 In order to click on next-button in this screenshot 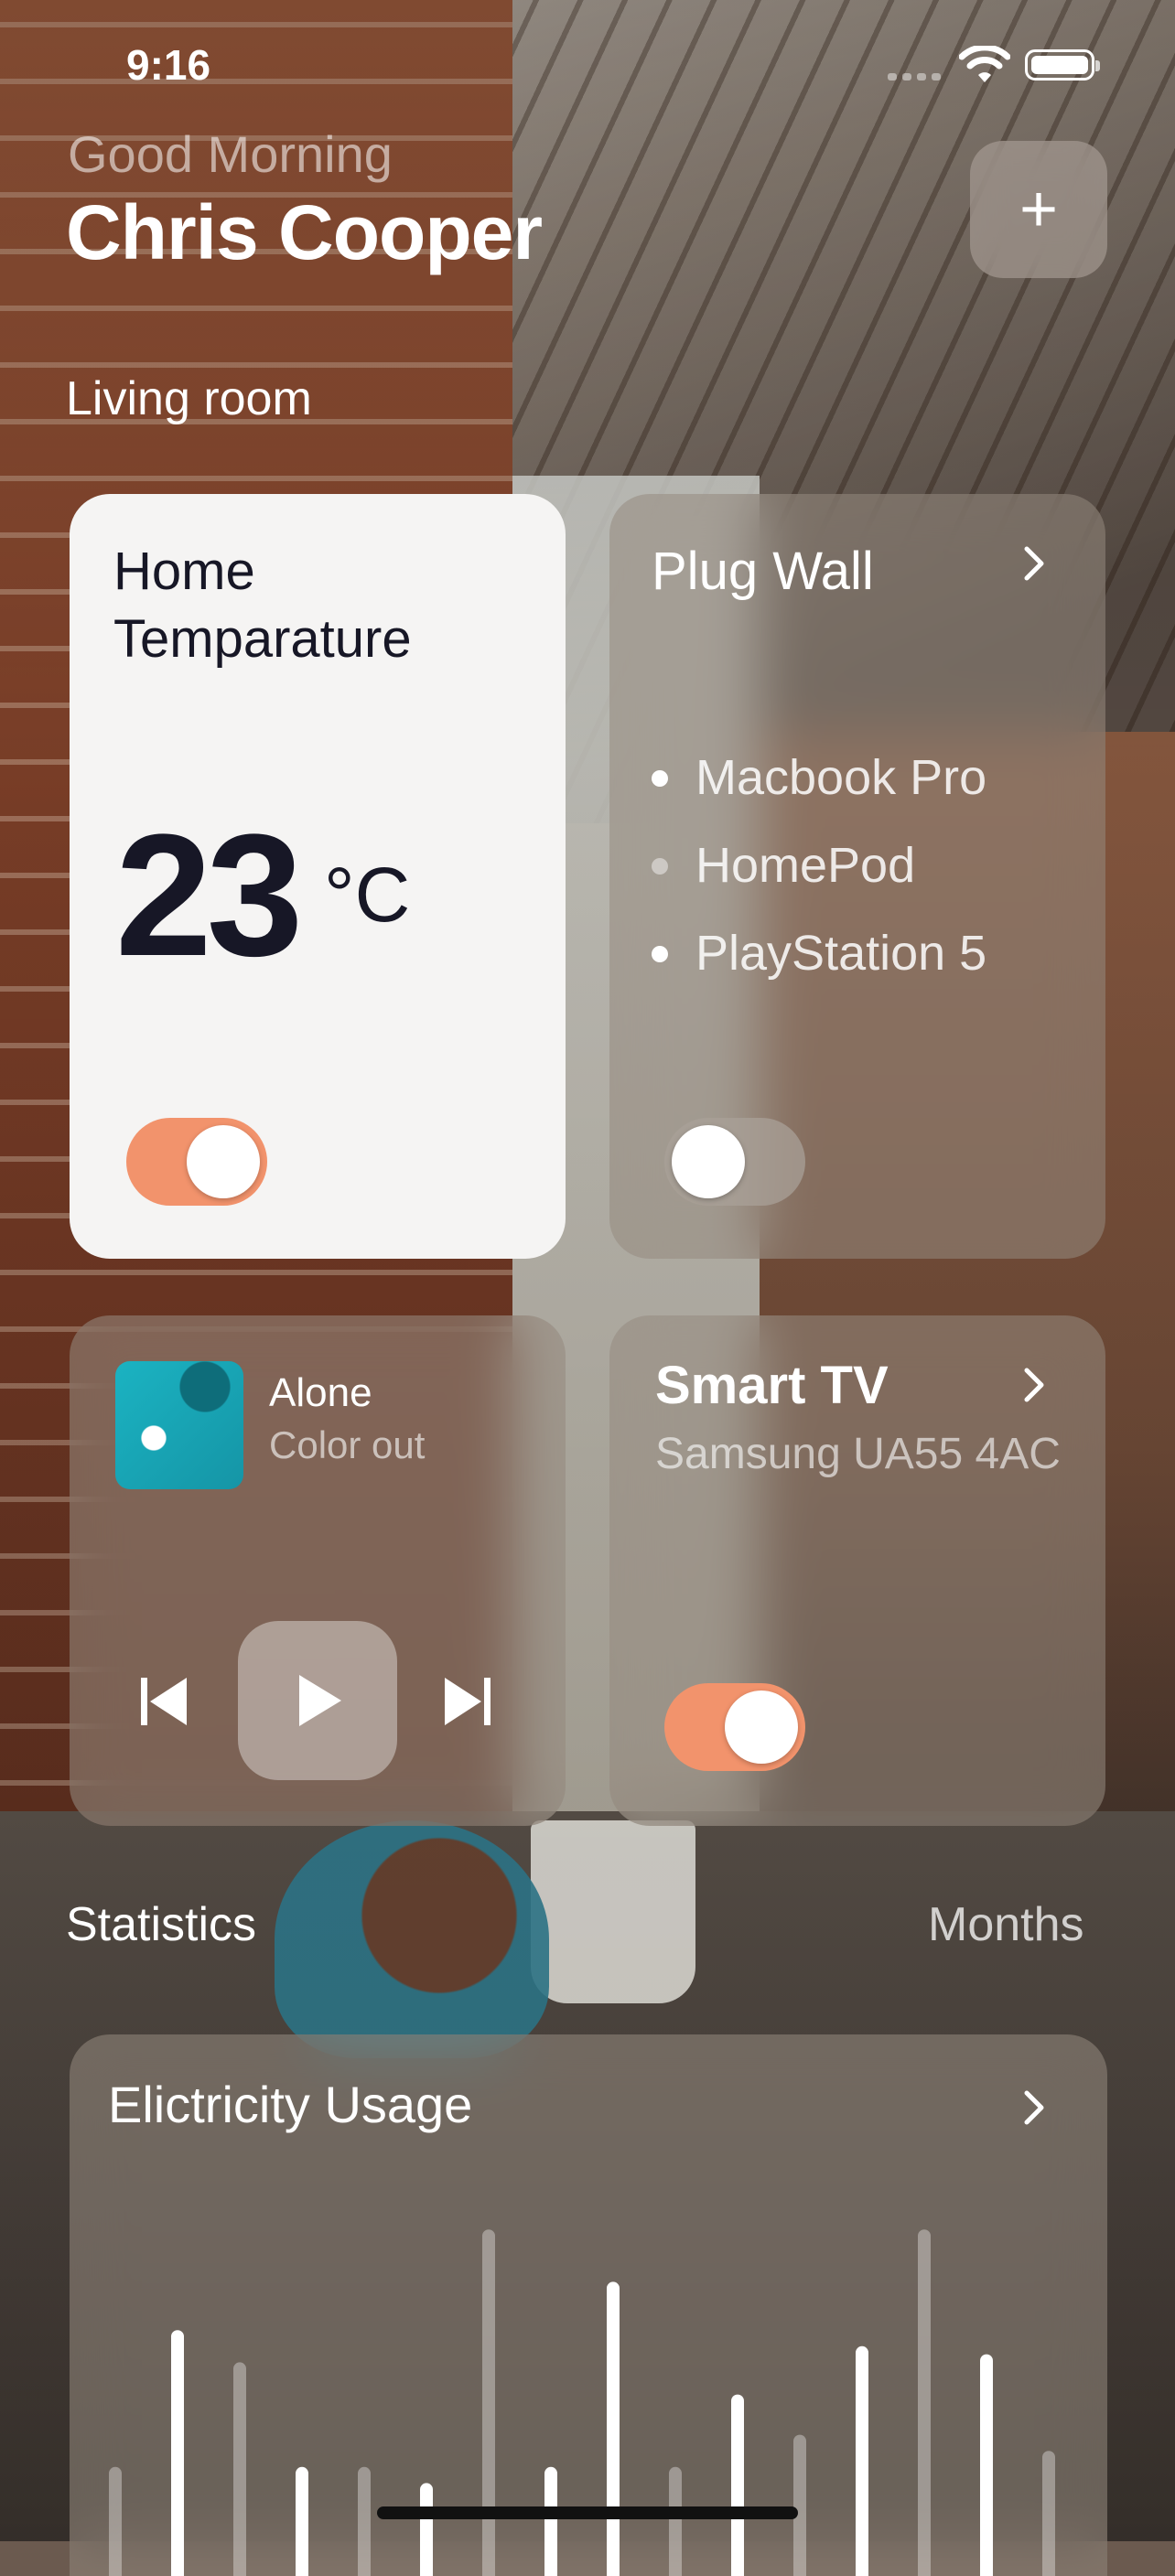, I will do `click(468, 1701)`.